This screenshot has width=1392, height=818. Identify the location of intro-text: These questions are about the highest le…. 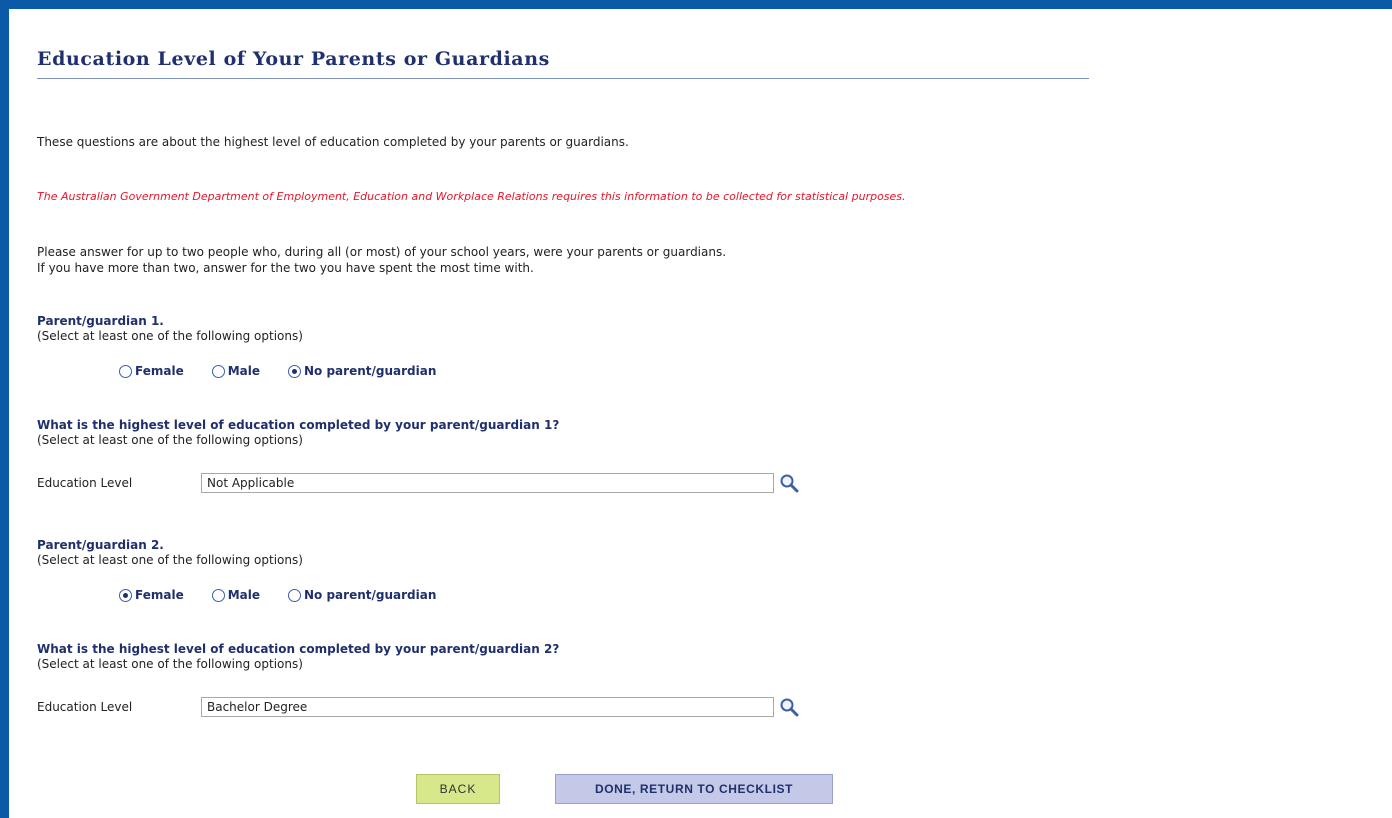
(333, 142).